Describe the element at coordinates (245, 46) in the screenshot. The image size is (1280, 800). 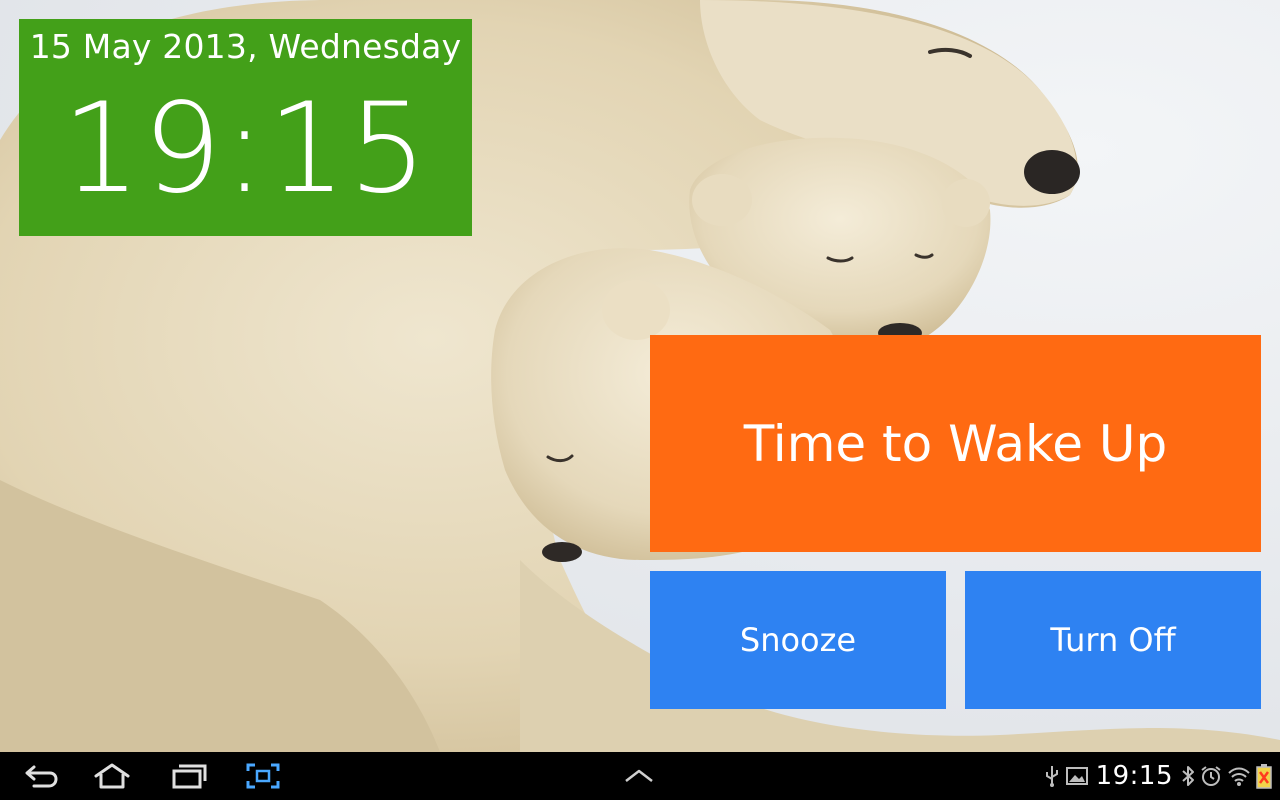
I see `clock-date: 15 May 2013, Wednesday` at that location.